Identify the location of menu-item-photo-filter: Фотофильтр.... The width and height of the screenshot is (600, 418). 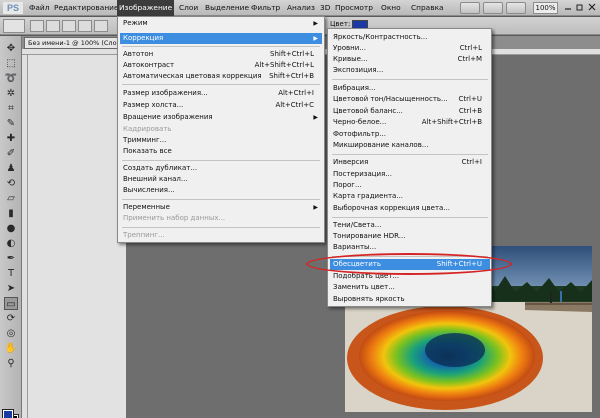
(410, 134).